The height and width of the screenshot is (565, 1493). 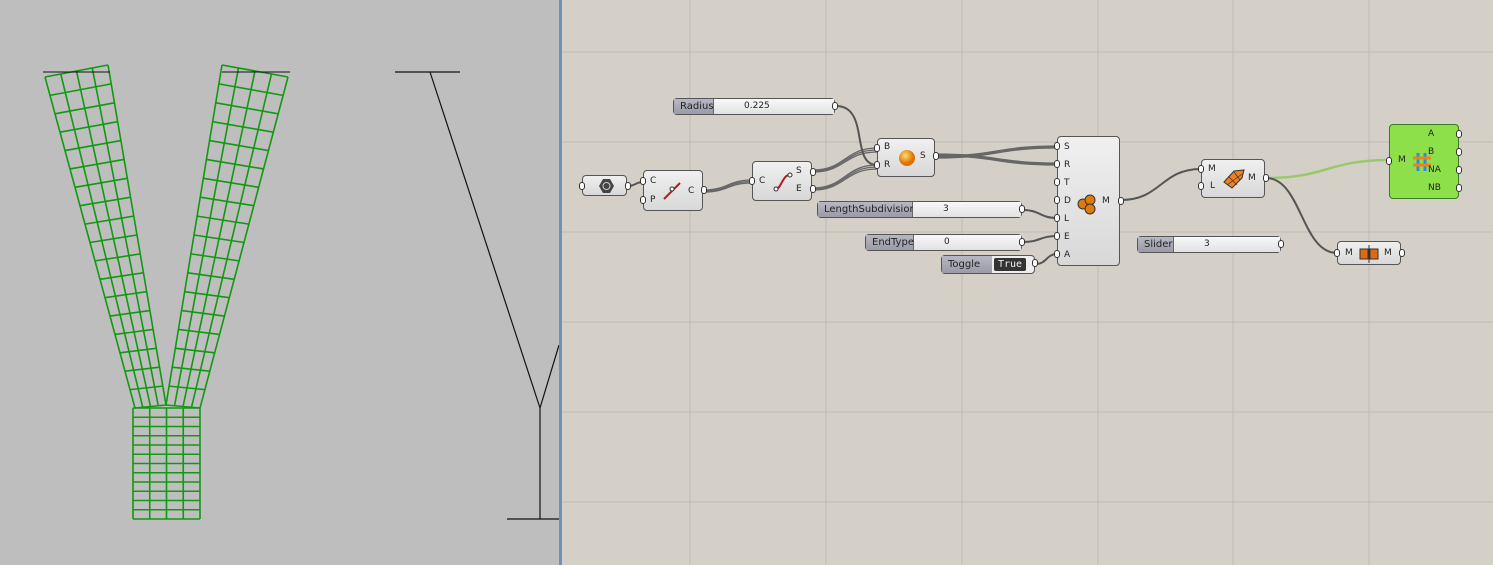 What do you see at coordinates (653, 200) in the screenshot?
I see `input-label: P` at bounding box center [653, 200].